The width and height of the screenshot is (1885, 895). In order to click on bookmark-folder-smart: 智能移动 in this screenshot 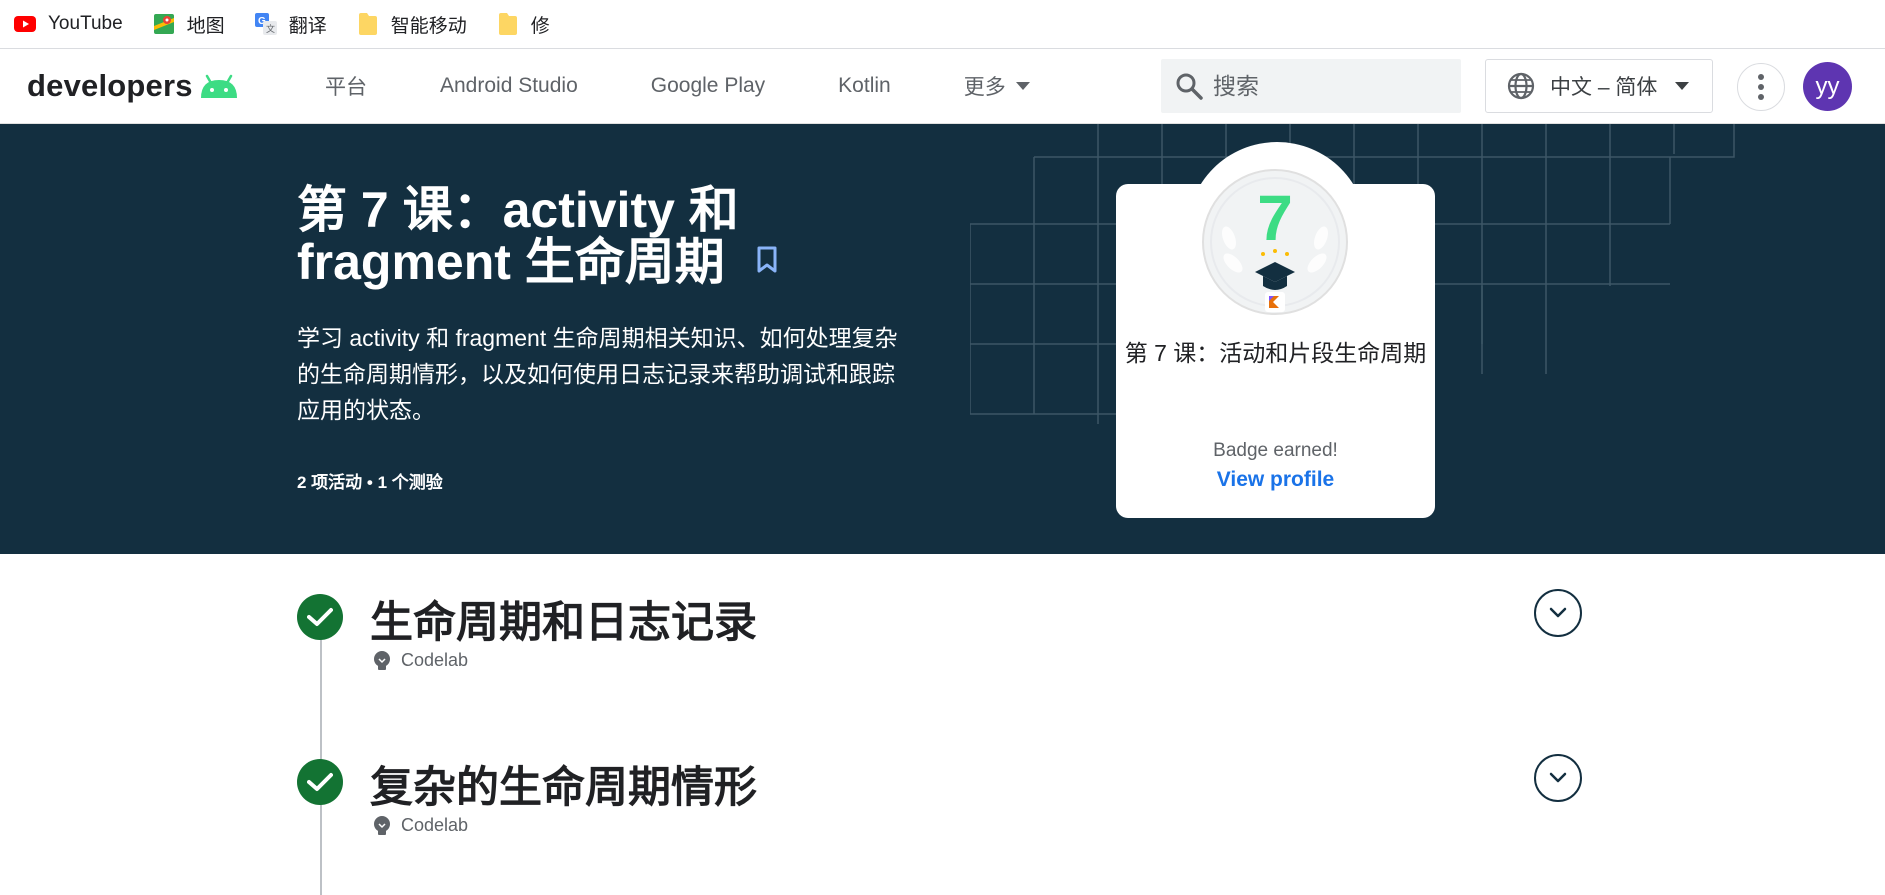, I will do `click(412, 24)`.